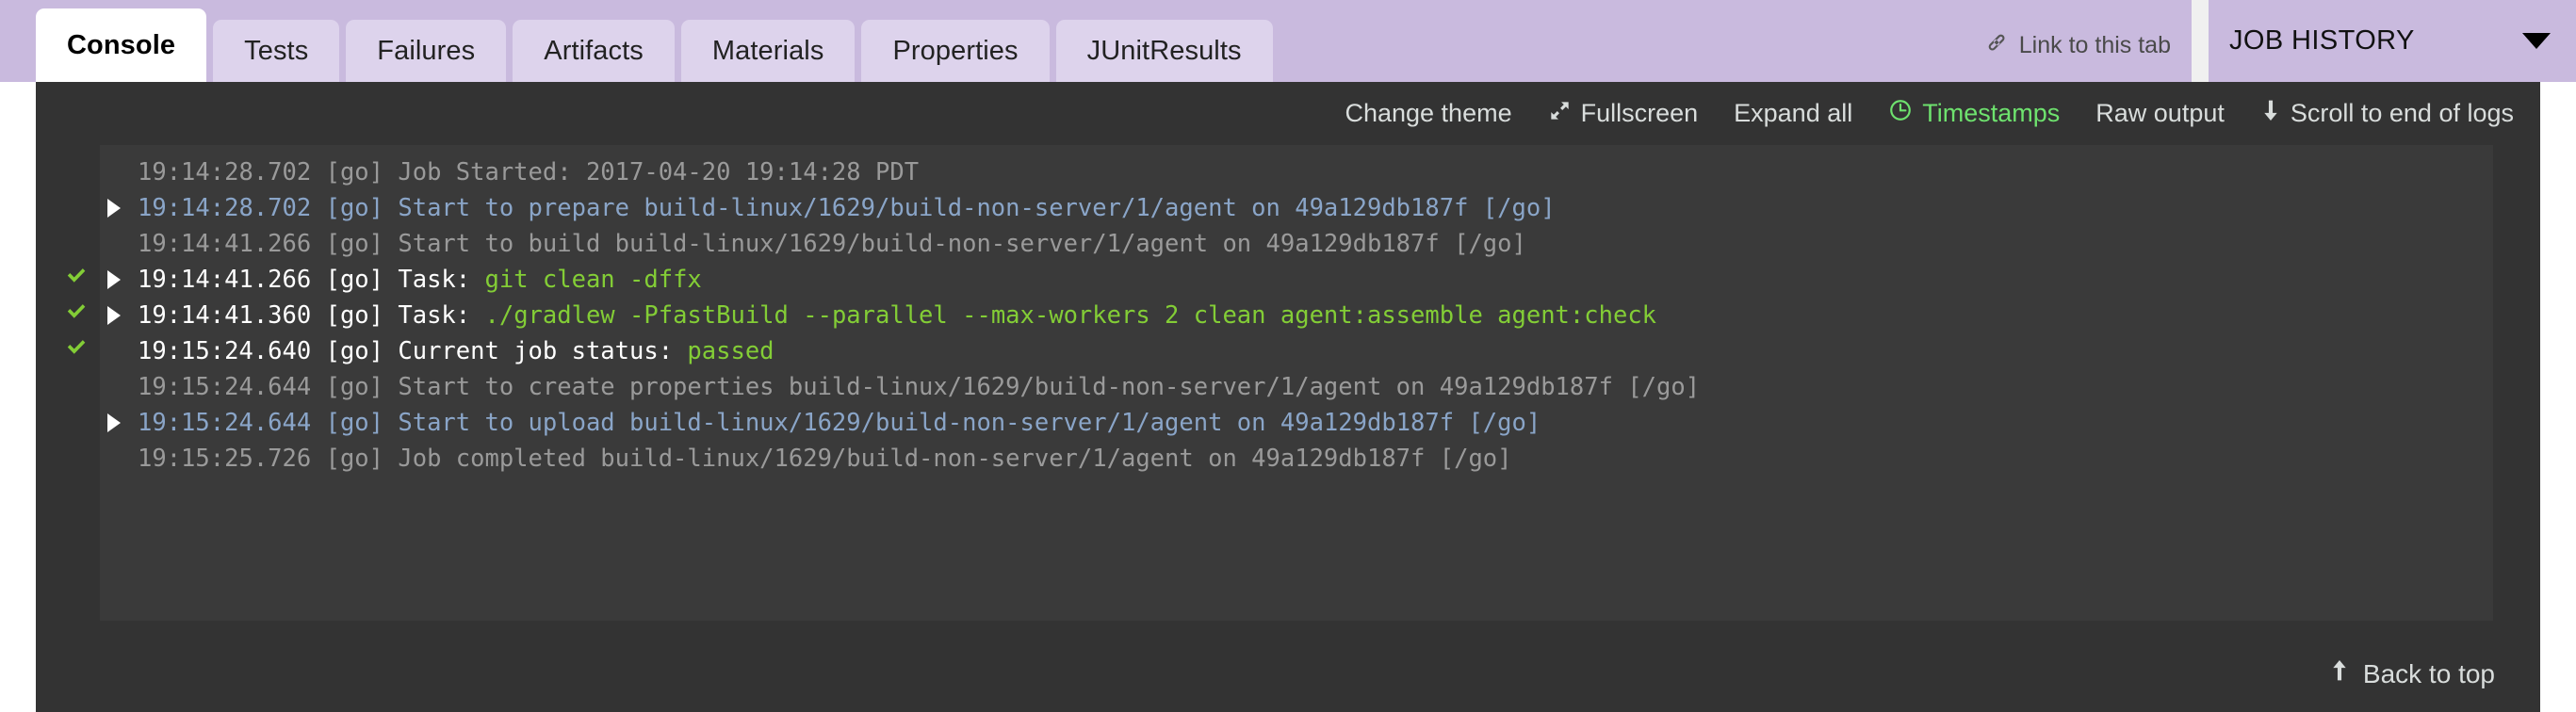 This screenshot has height=712, width=2576. What do you see at coordinates (2322, 40) in the screenshot?
I see `job-history-label: JOB HISTORY` at bounding box center [2322, 40].